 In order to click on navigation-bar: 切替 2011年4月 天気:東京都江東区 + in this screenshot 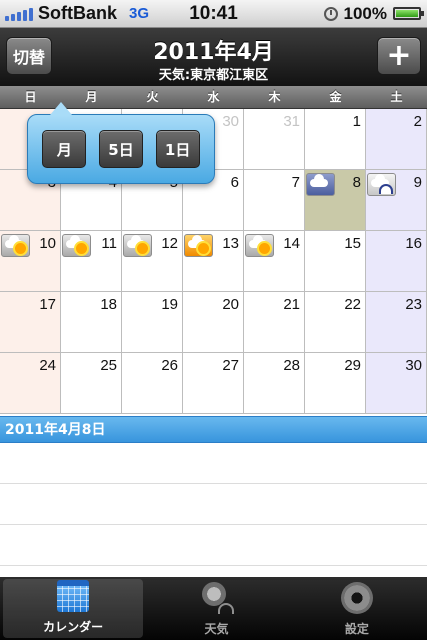, I will do `click(213, 57)`.